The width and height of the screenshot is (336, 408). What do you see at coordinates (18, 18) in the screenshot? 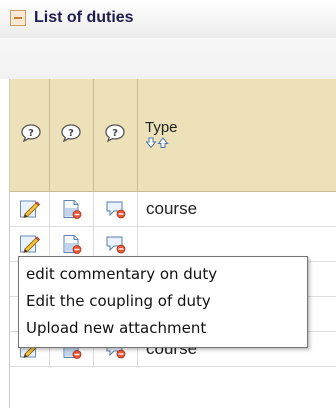
I see `minus-icon` at bounding box center [18, 18].